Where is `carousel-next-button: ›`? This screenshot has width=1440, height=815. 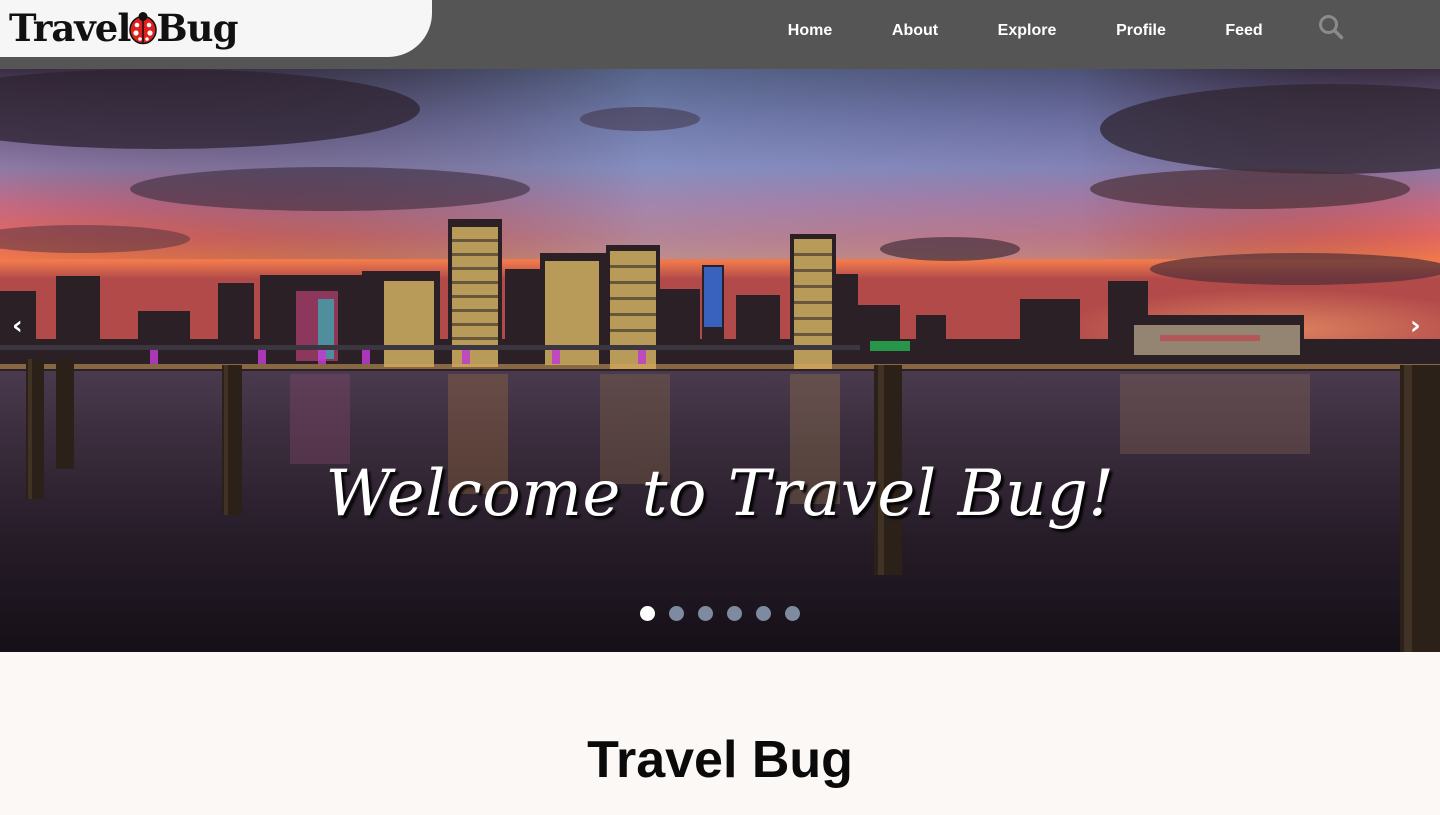 carousel-next-button: › is located at coordinates (1415, 326).